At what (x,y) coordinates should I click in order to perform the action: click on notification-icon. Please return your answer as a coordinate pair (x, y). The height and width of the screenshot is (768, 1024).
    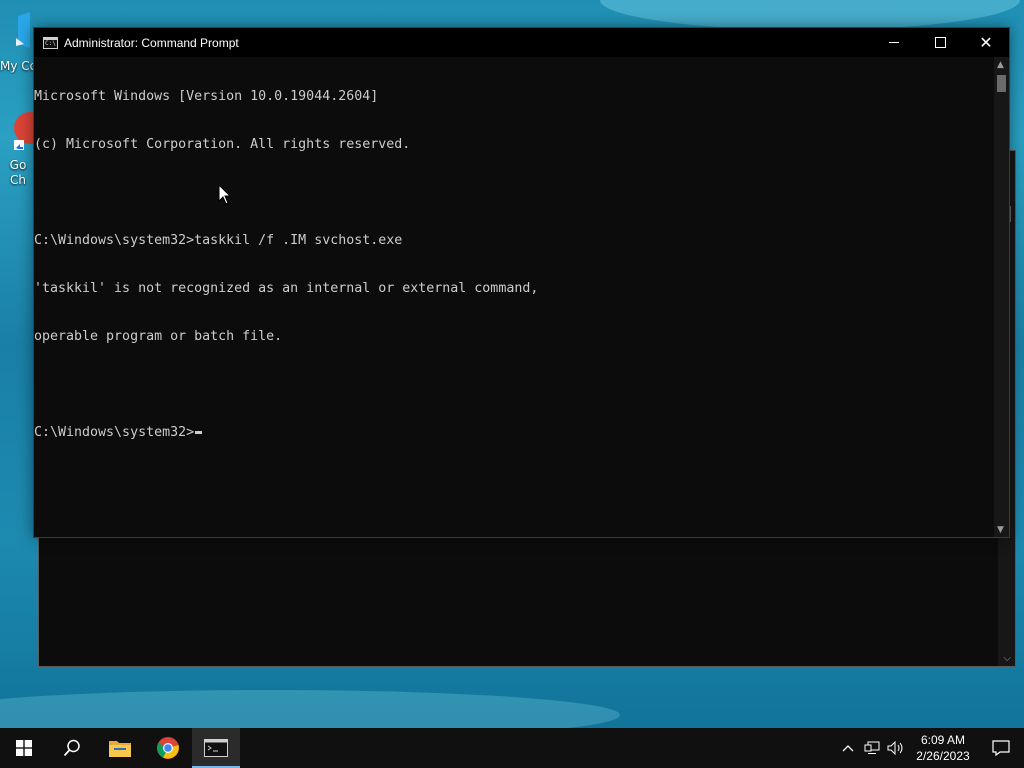
    Looking at the image, I should click on (1001, 748).